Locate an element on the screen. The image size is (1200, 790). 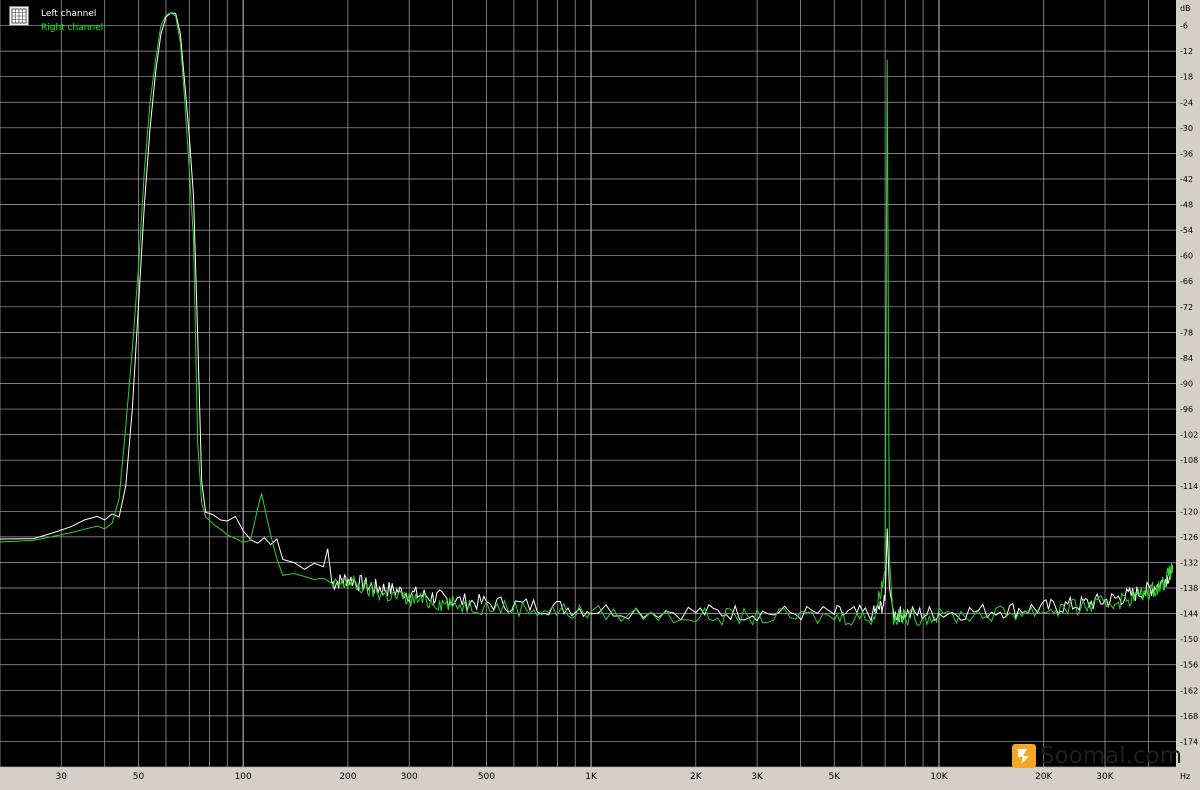
y-tick-label: -72 is located at coordinates (1186, 307).